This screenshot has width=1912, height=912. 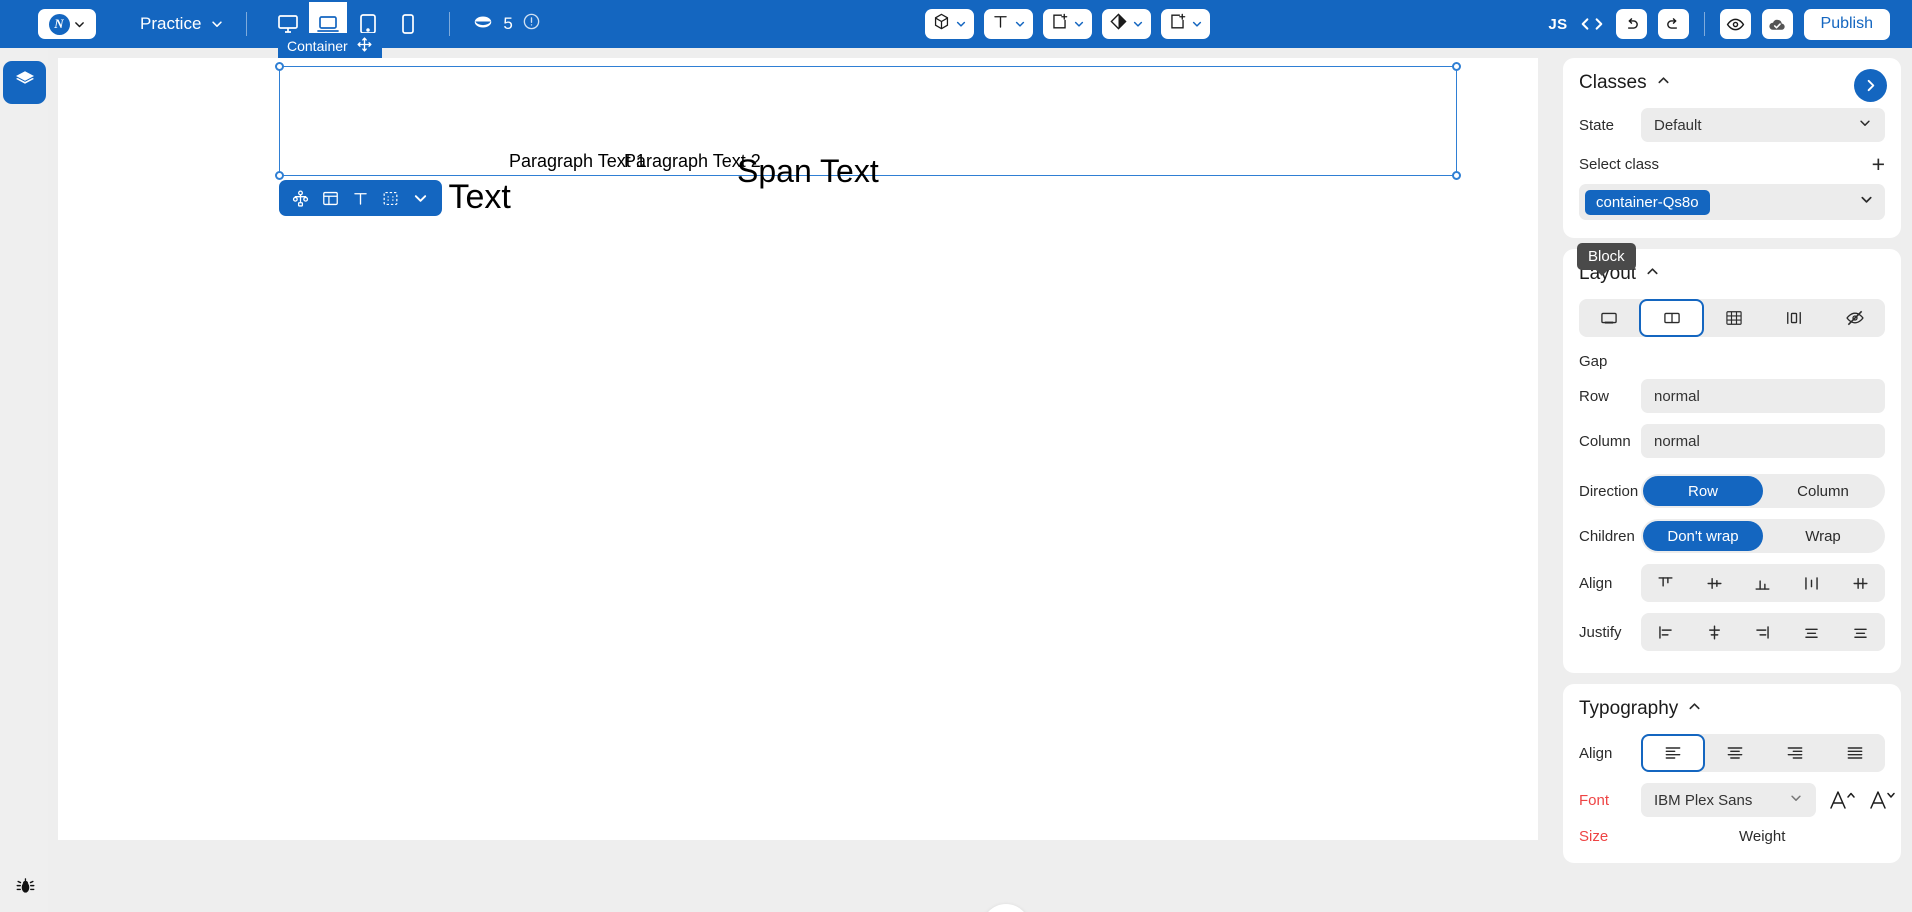 I want to click on selection-badge: Container, so click(x=330, y=45).